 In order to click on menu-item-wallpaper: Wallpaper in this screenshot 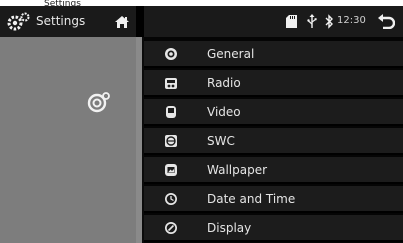, I will do `click(273, 170)`.